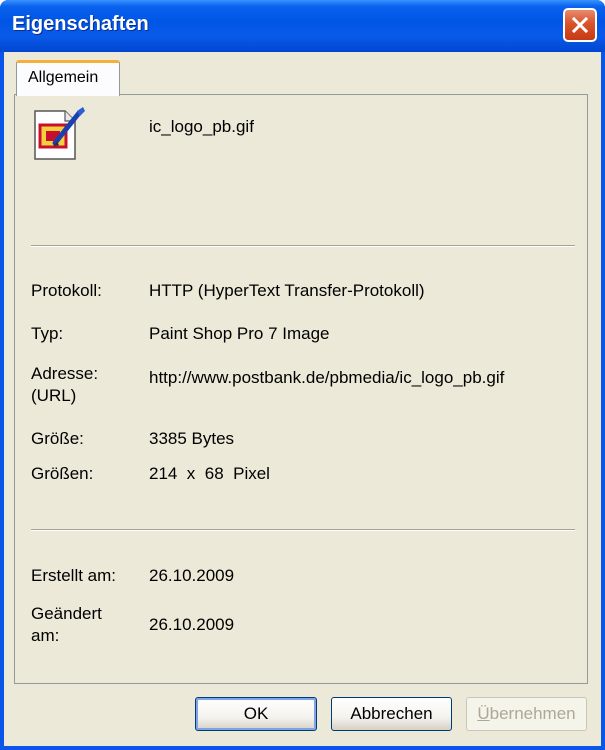 The height and width of the screenshot is (750, 605). I want to click on cancel-button: Abbrechen, so click(391, 714).